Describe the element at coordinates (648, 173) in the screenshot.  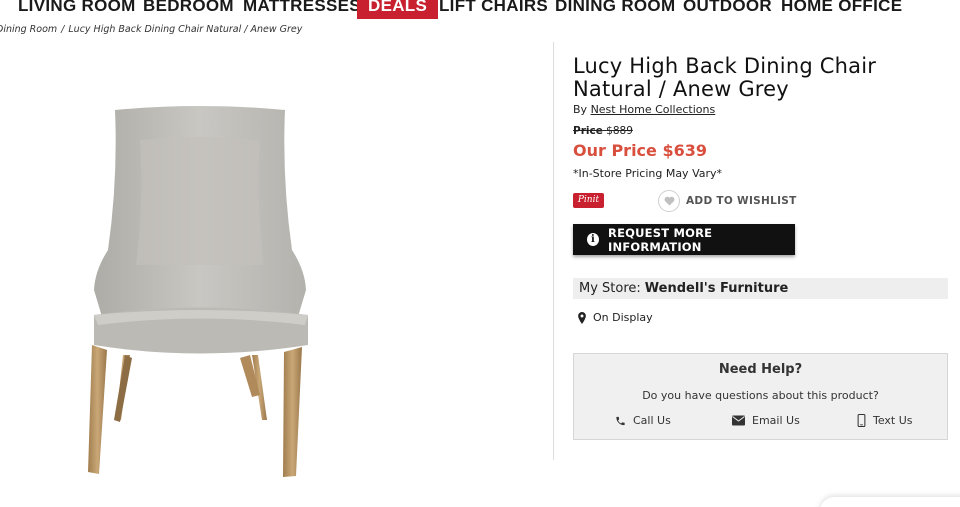
I see `instore-pricing-note: *In-Store Pricing May Vary*` at that location.